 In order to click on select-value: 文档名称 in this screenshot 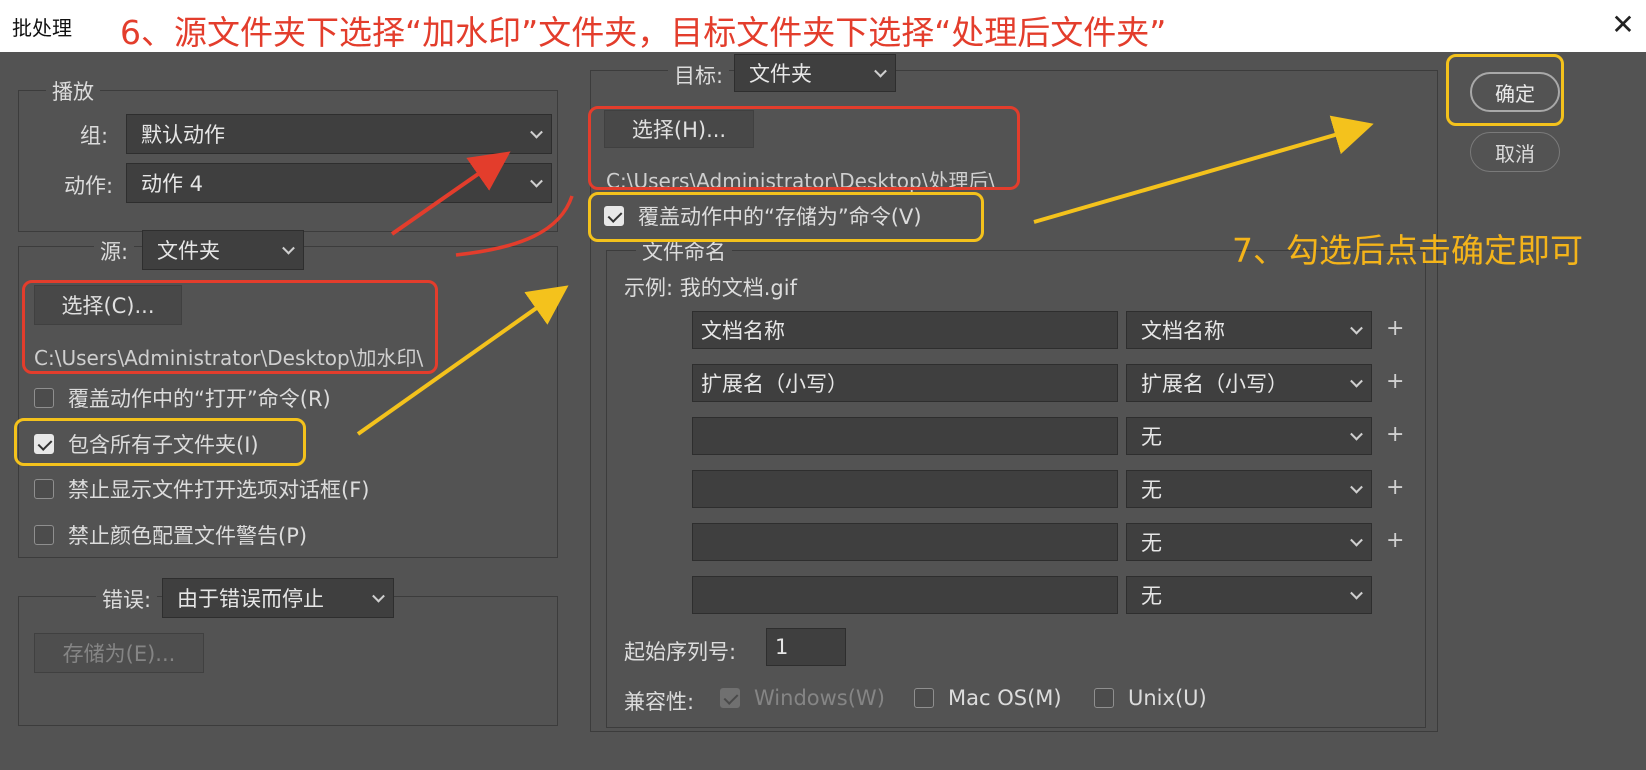, I will do `click(1183, 331)`.